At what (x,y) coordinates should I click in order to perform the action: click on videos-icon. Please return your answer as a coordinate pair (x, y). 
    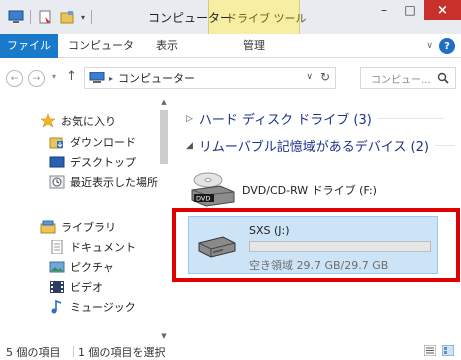
    Looking at the image, I should click on (57, 287).